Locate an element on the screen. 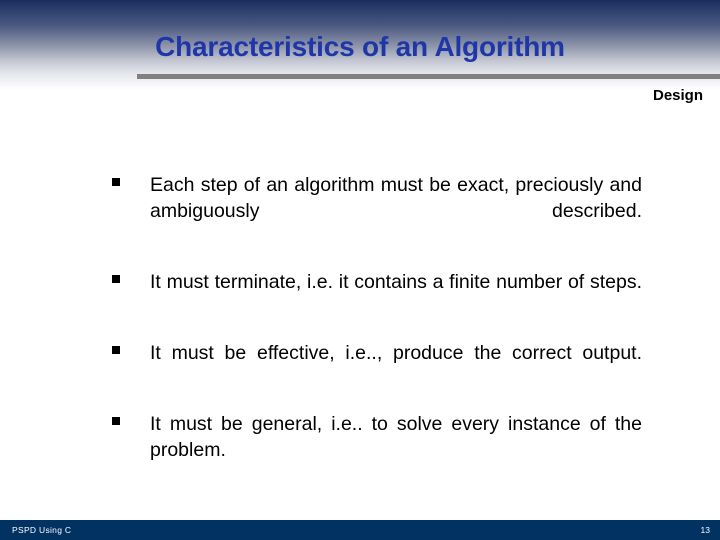 The image size is (720, 540). footer-course-label: PSPD Using C is located at coordinates (42, 530).